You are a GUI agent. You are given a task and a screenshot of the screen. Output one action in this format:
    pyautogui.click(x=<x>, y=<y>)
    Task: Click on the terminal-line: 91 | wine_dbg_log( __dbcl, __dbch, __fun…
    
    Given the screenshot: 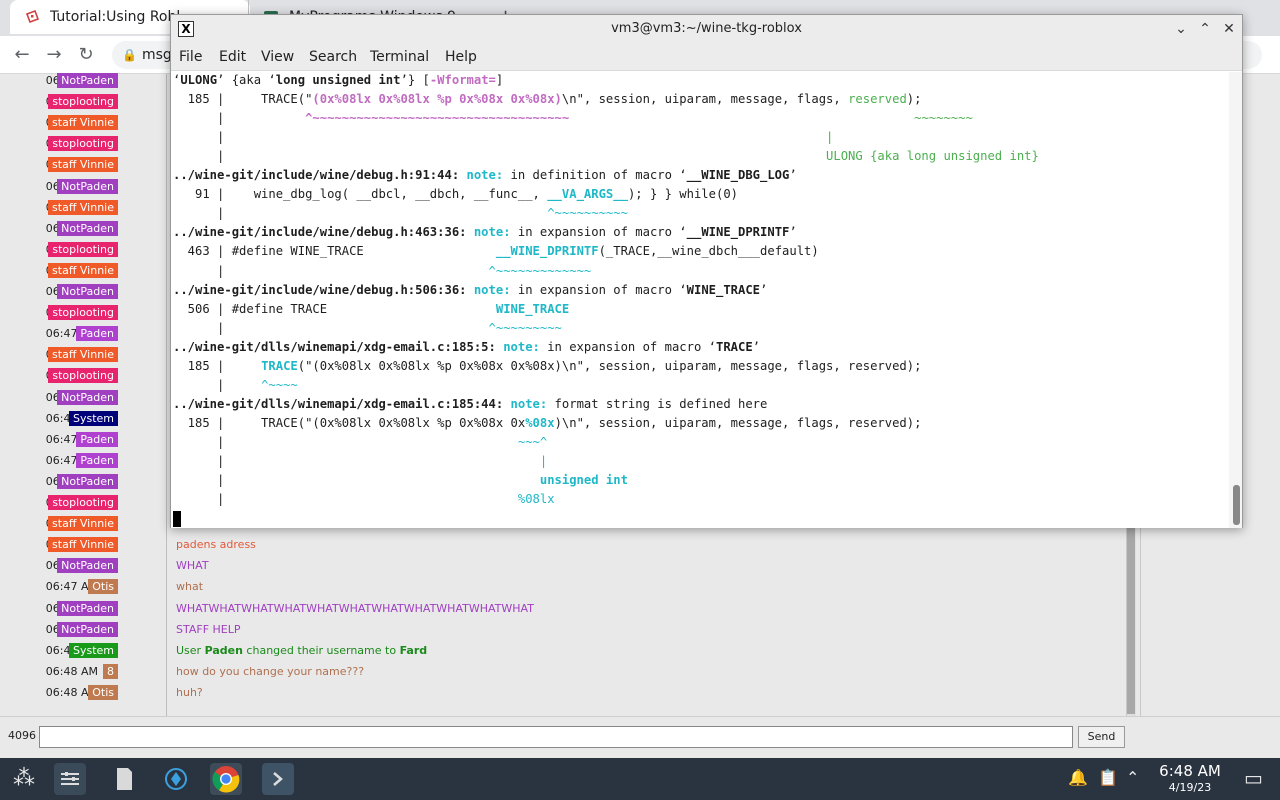 What is the action you would take?
    pyautogui.click(x=455, y=194)
    